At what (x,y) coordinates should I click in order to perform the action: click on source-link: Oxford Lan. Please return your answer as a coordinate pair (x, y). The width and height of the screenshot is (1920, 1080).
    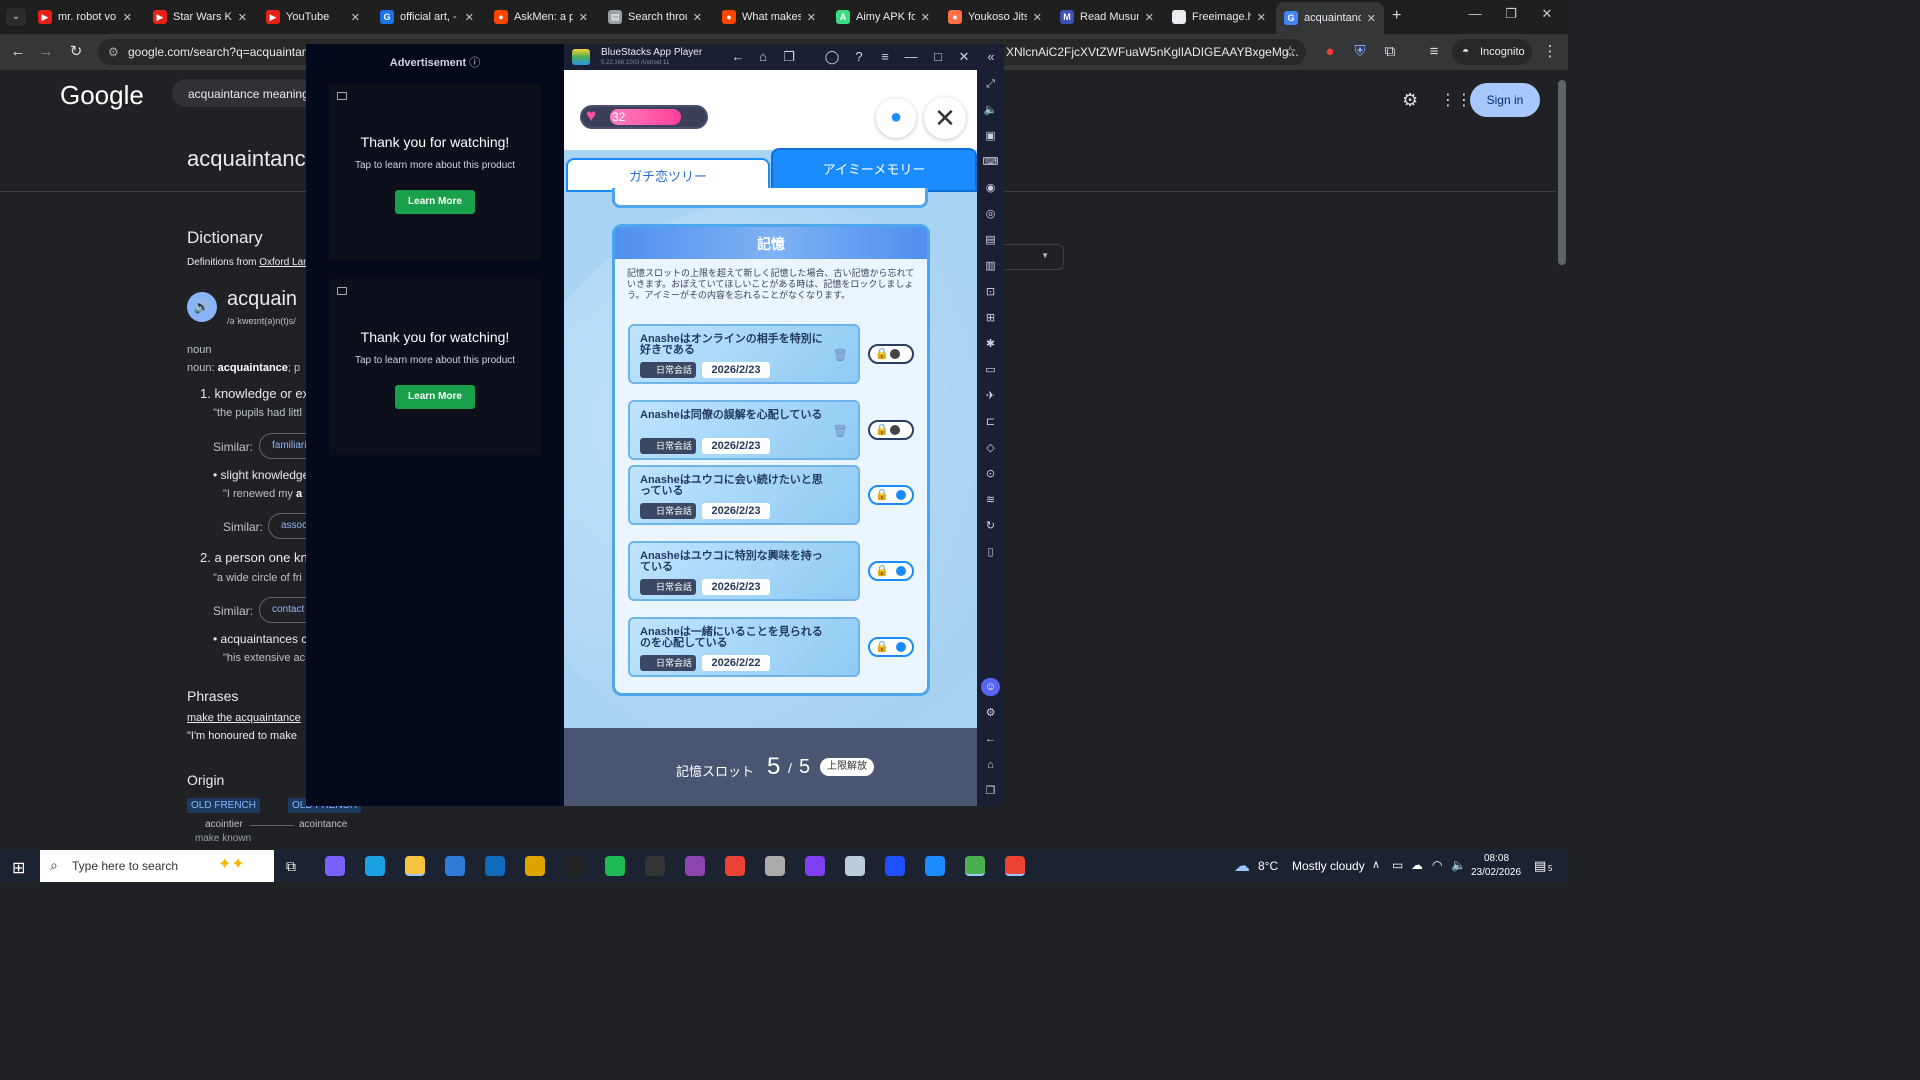
    Looking at the image, I should click on (283, 262).